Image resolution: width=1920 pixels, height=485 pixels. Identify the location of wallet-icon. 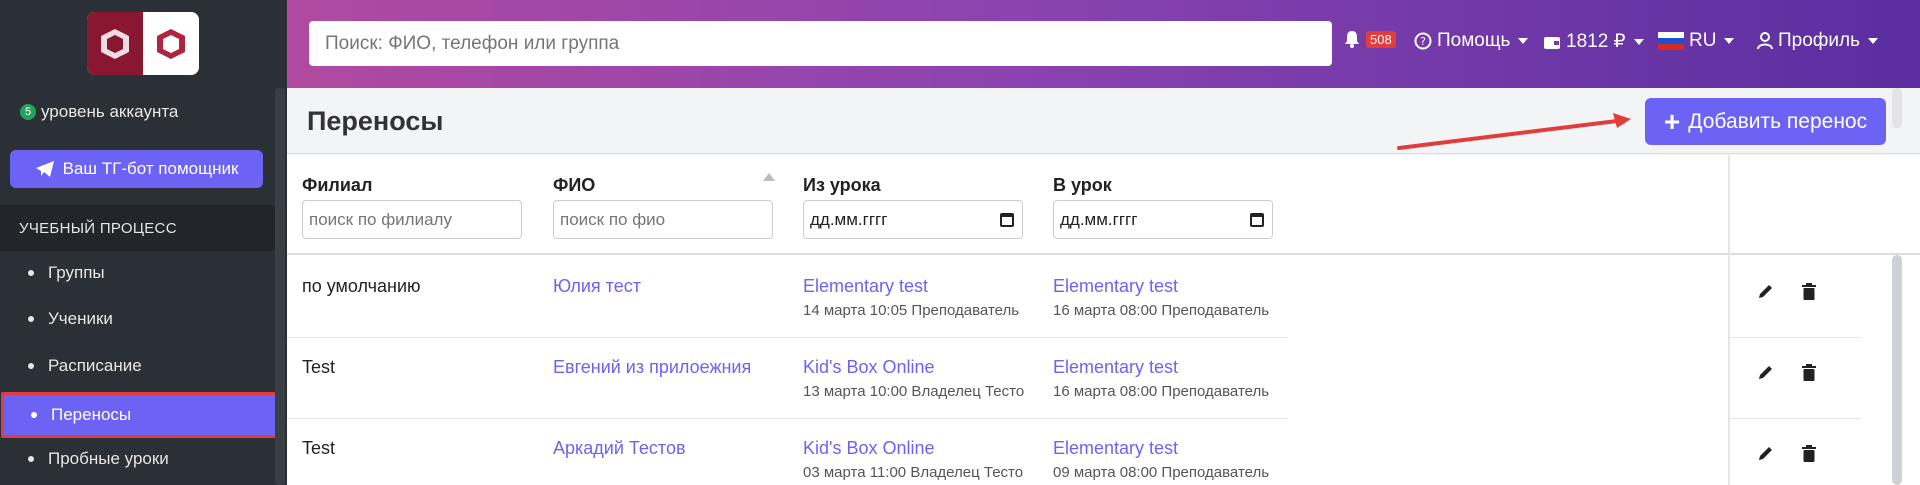
(1552, 42).